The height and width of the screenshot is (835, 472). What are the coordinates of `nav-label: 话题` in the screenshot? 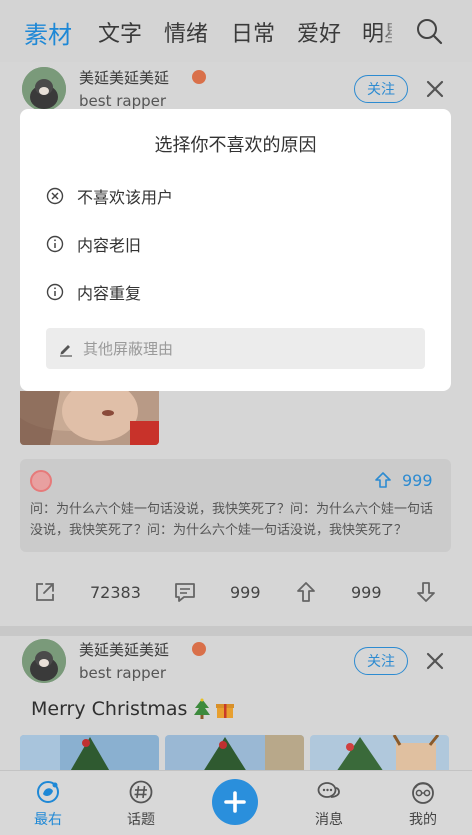 It's located at (141, 820).